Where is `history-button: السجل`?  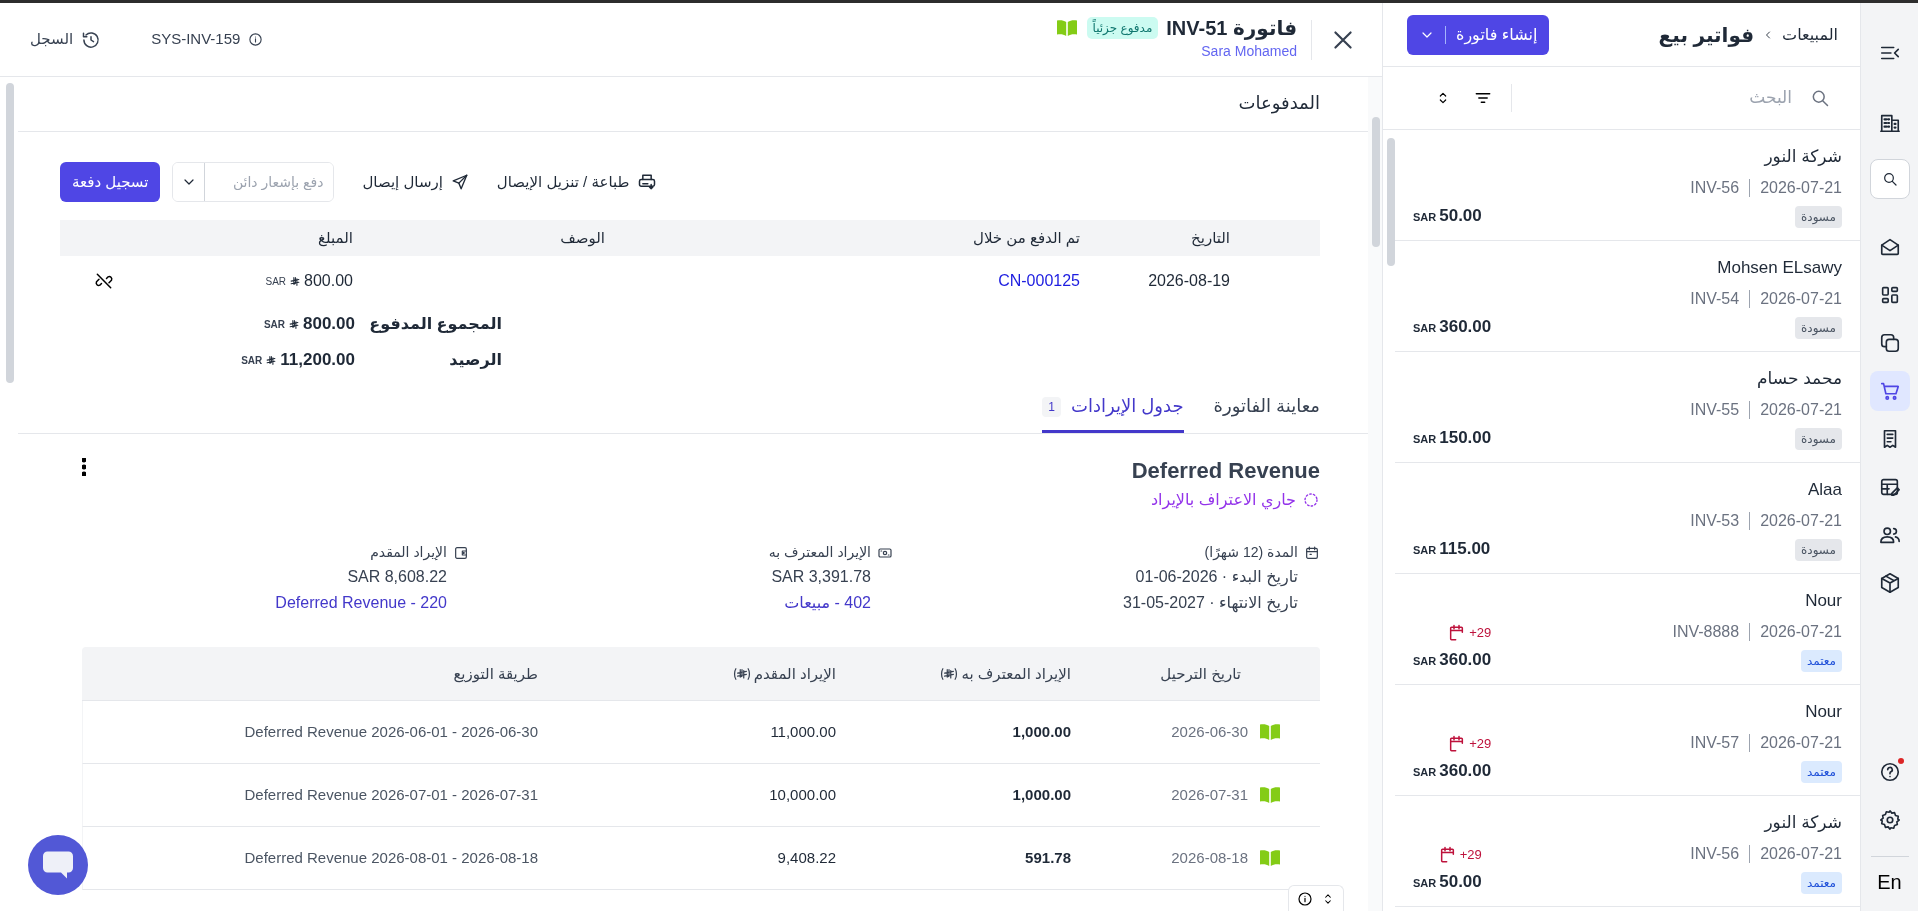
history-button: السجل is located at coordinates (66, 39).